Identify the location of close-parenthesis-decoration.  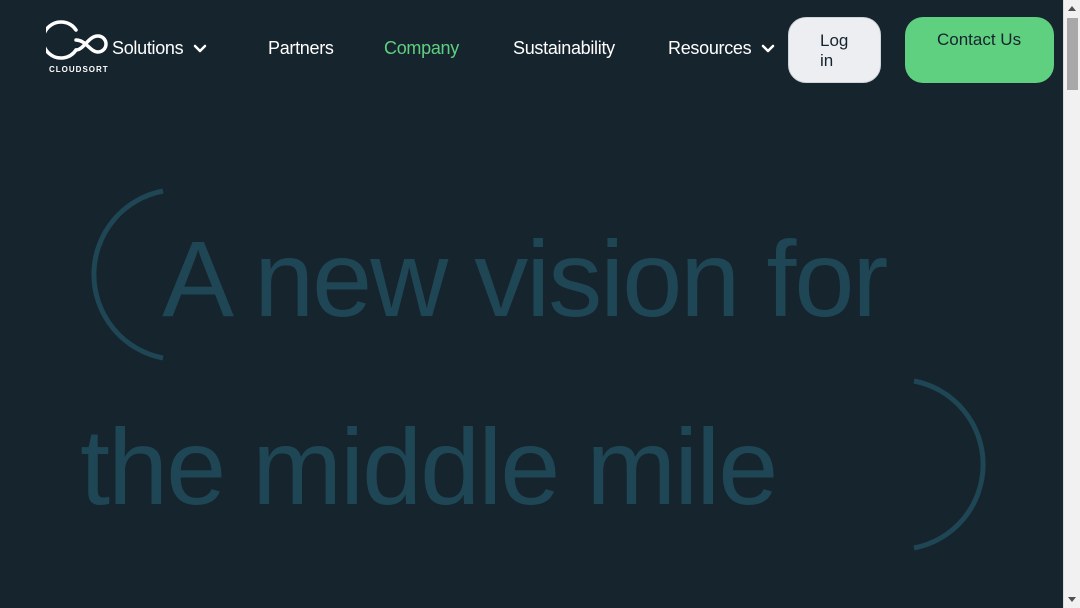
(949, 464).